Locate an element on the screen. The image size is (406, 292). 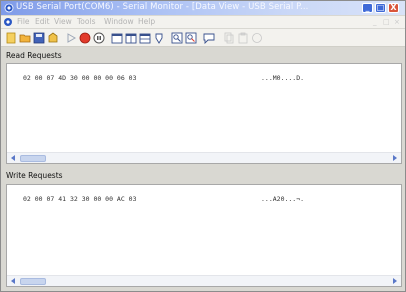
read-horizontal-scrollbar is located at coordinates (204, 157).